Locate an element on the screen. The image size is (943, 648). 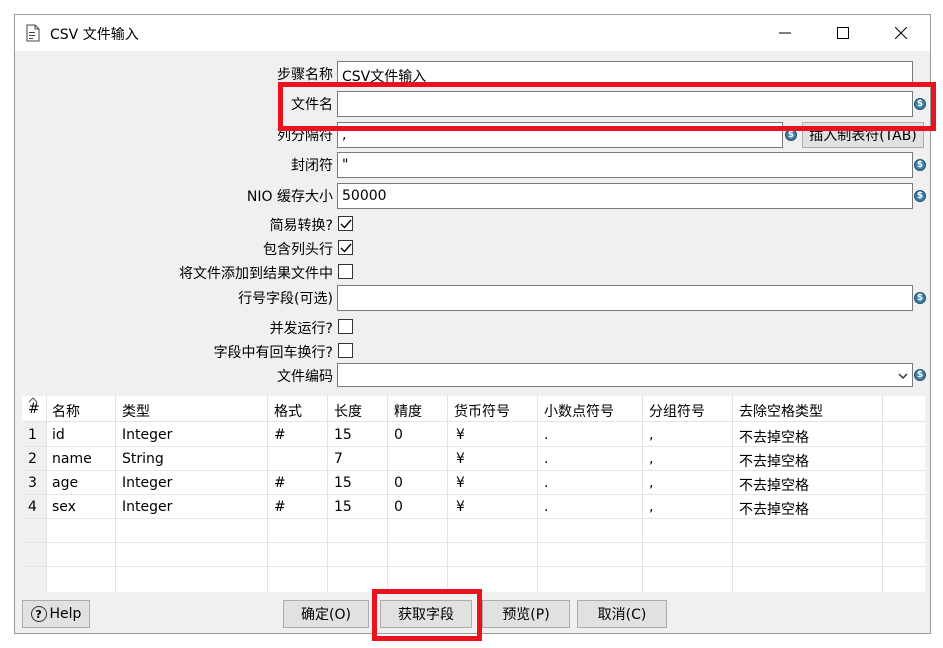
file-name-input is located at coordinates (625, 104).